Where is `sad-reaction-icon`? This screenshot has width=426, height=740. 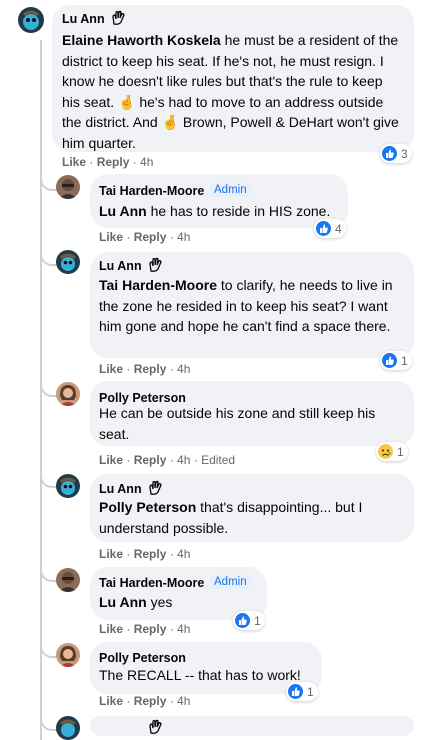
sad-reaction-icon is located at coordinates (385, 451).